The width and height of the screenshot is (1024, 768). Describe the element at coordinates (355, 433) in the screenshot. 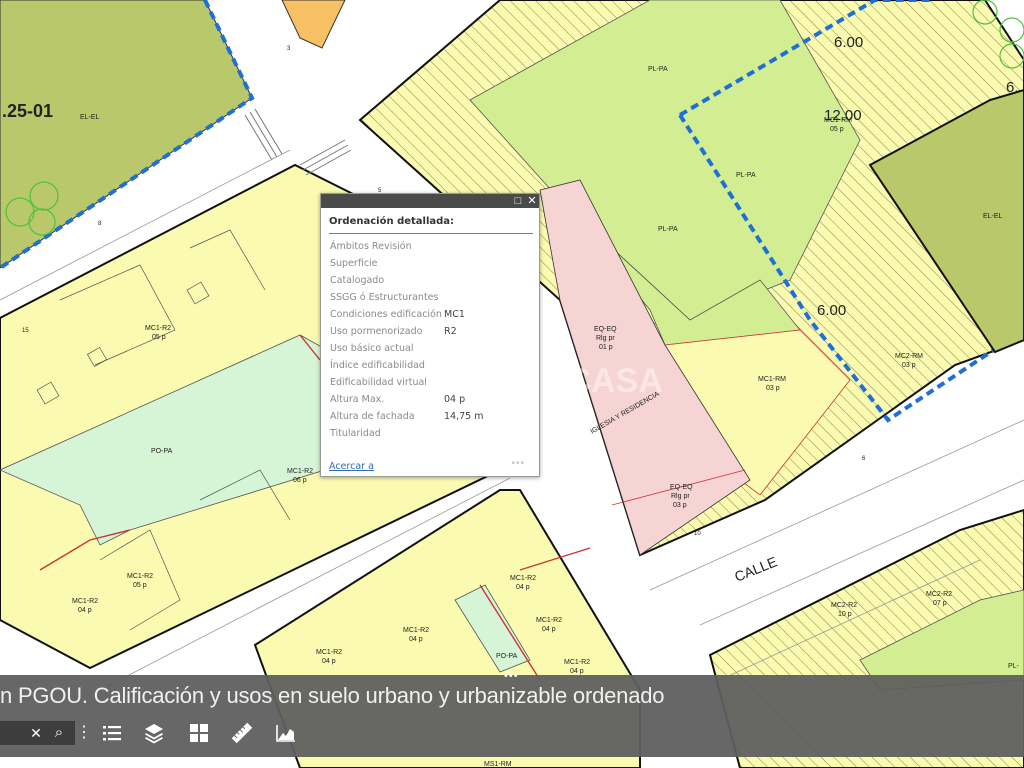

I see `attribute-label: Titularidad` at that location.